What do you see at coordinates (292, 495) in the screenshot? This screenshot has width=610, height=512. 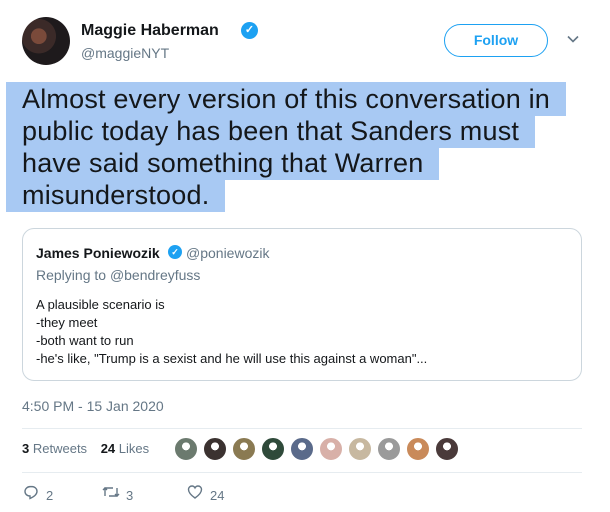 I see `tweet-actions: 2 3 24` at bounding box center [292, 495].